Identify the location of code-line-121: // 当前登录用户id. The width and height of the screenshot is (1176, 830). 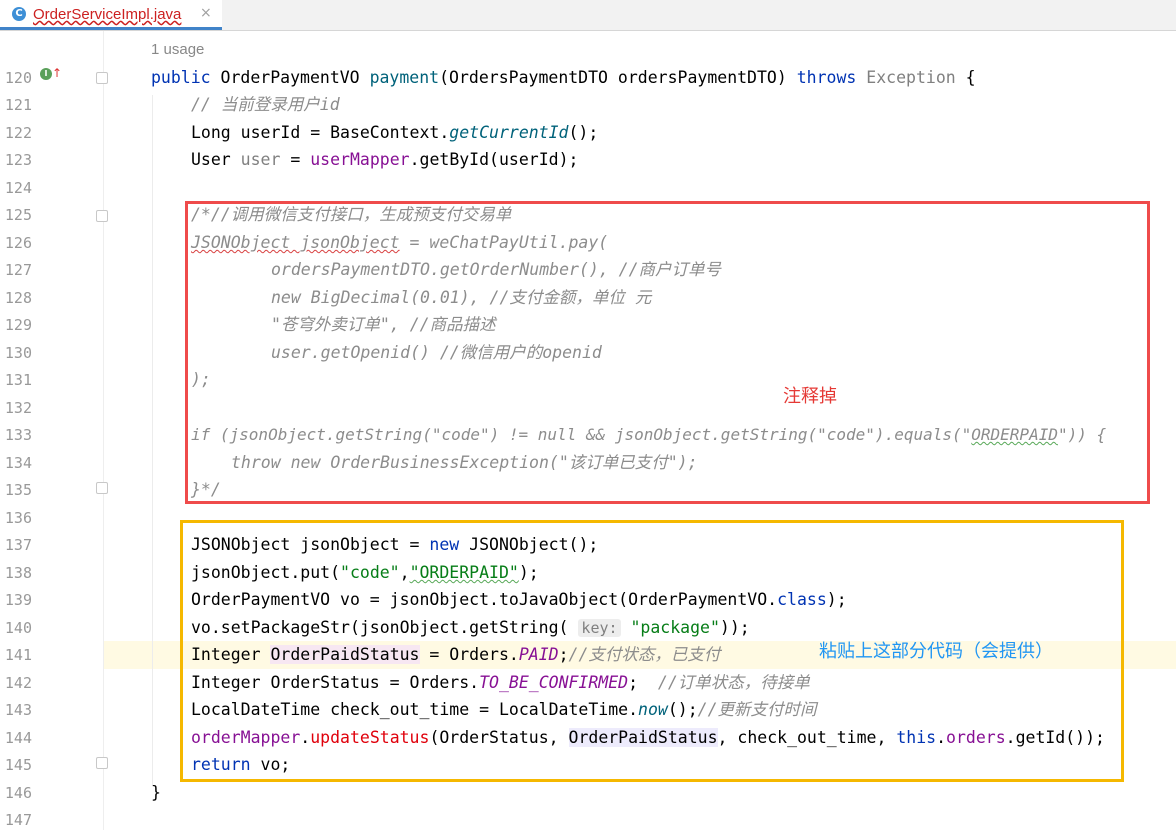
(588, 104).